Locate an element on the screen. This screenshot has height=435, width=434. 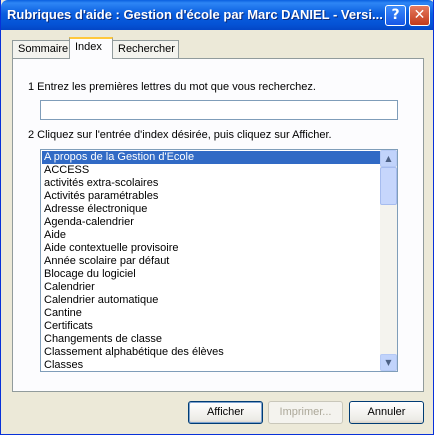
close-button: ✕ is located at coordinates (419, 15).